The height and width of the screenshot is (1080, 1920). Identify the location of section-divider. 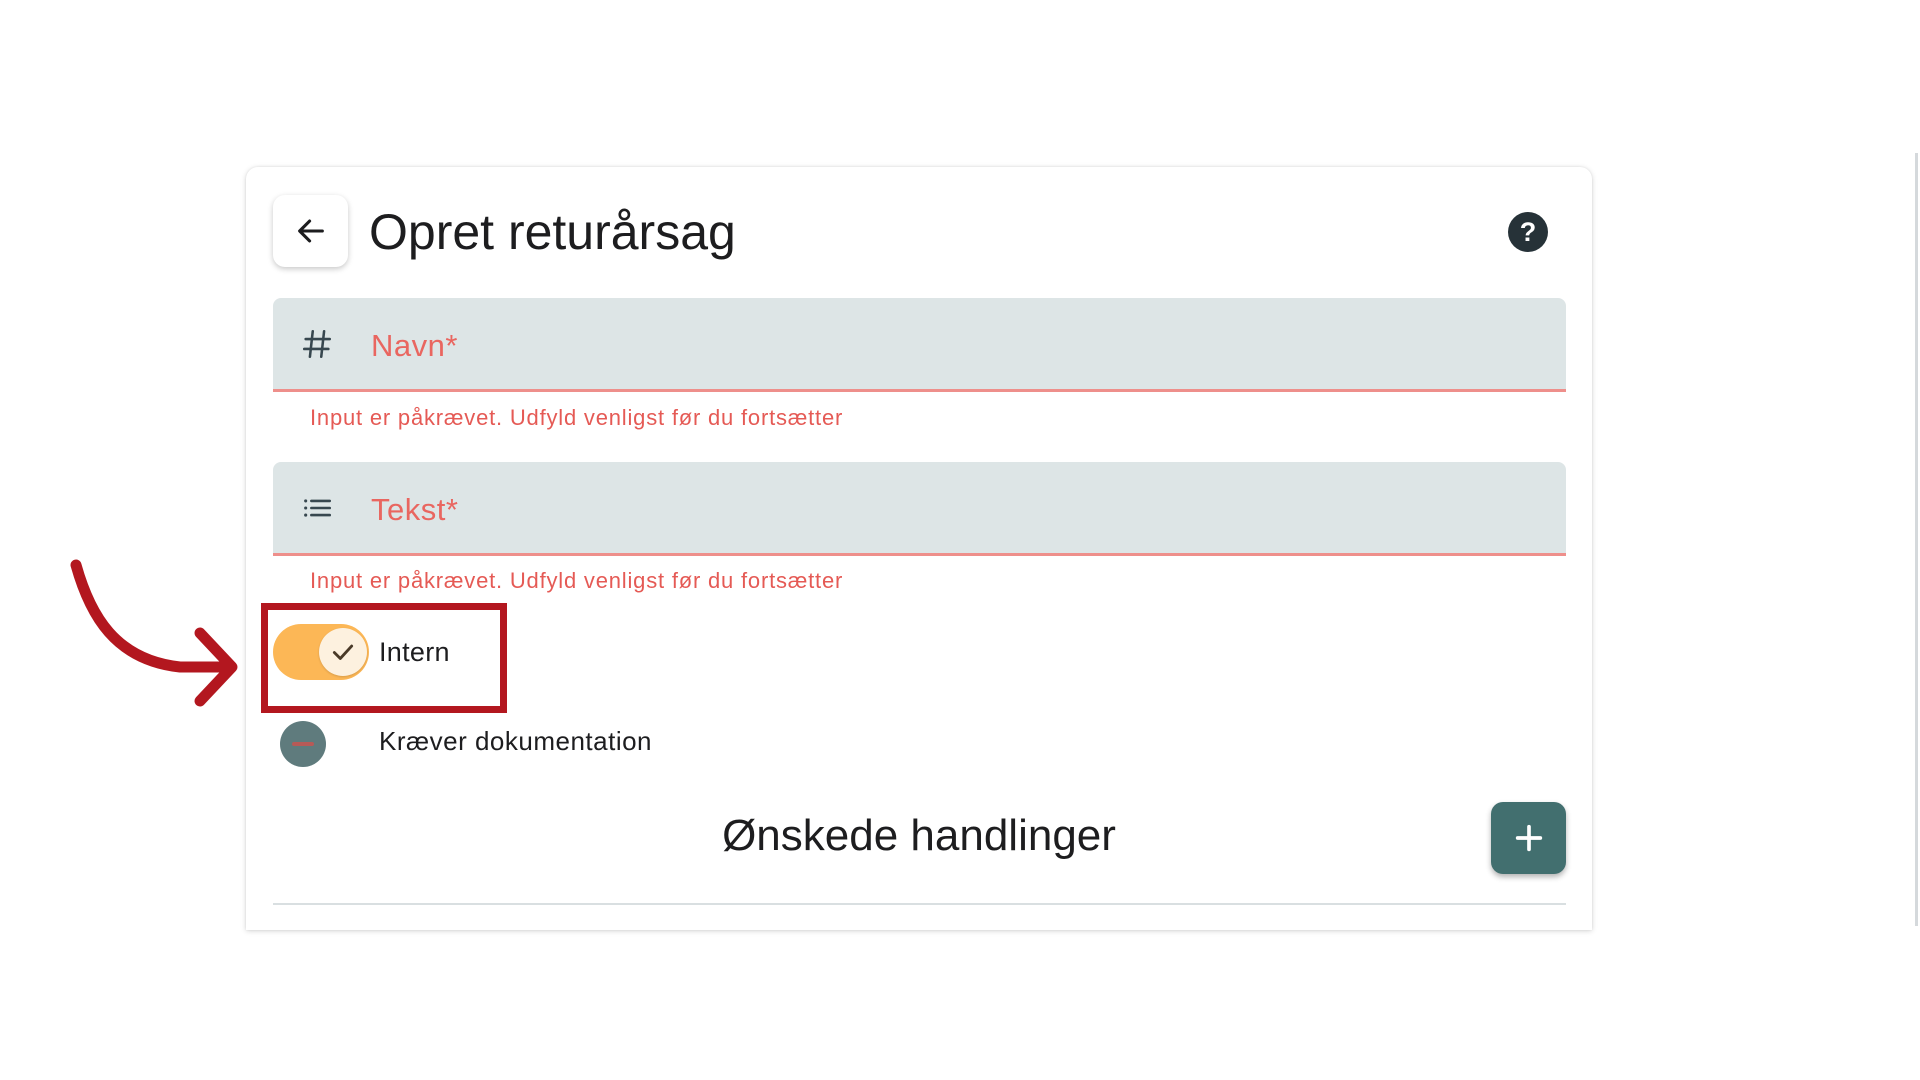
(919, 904).